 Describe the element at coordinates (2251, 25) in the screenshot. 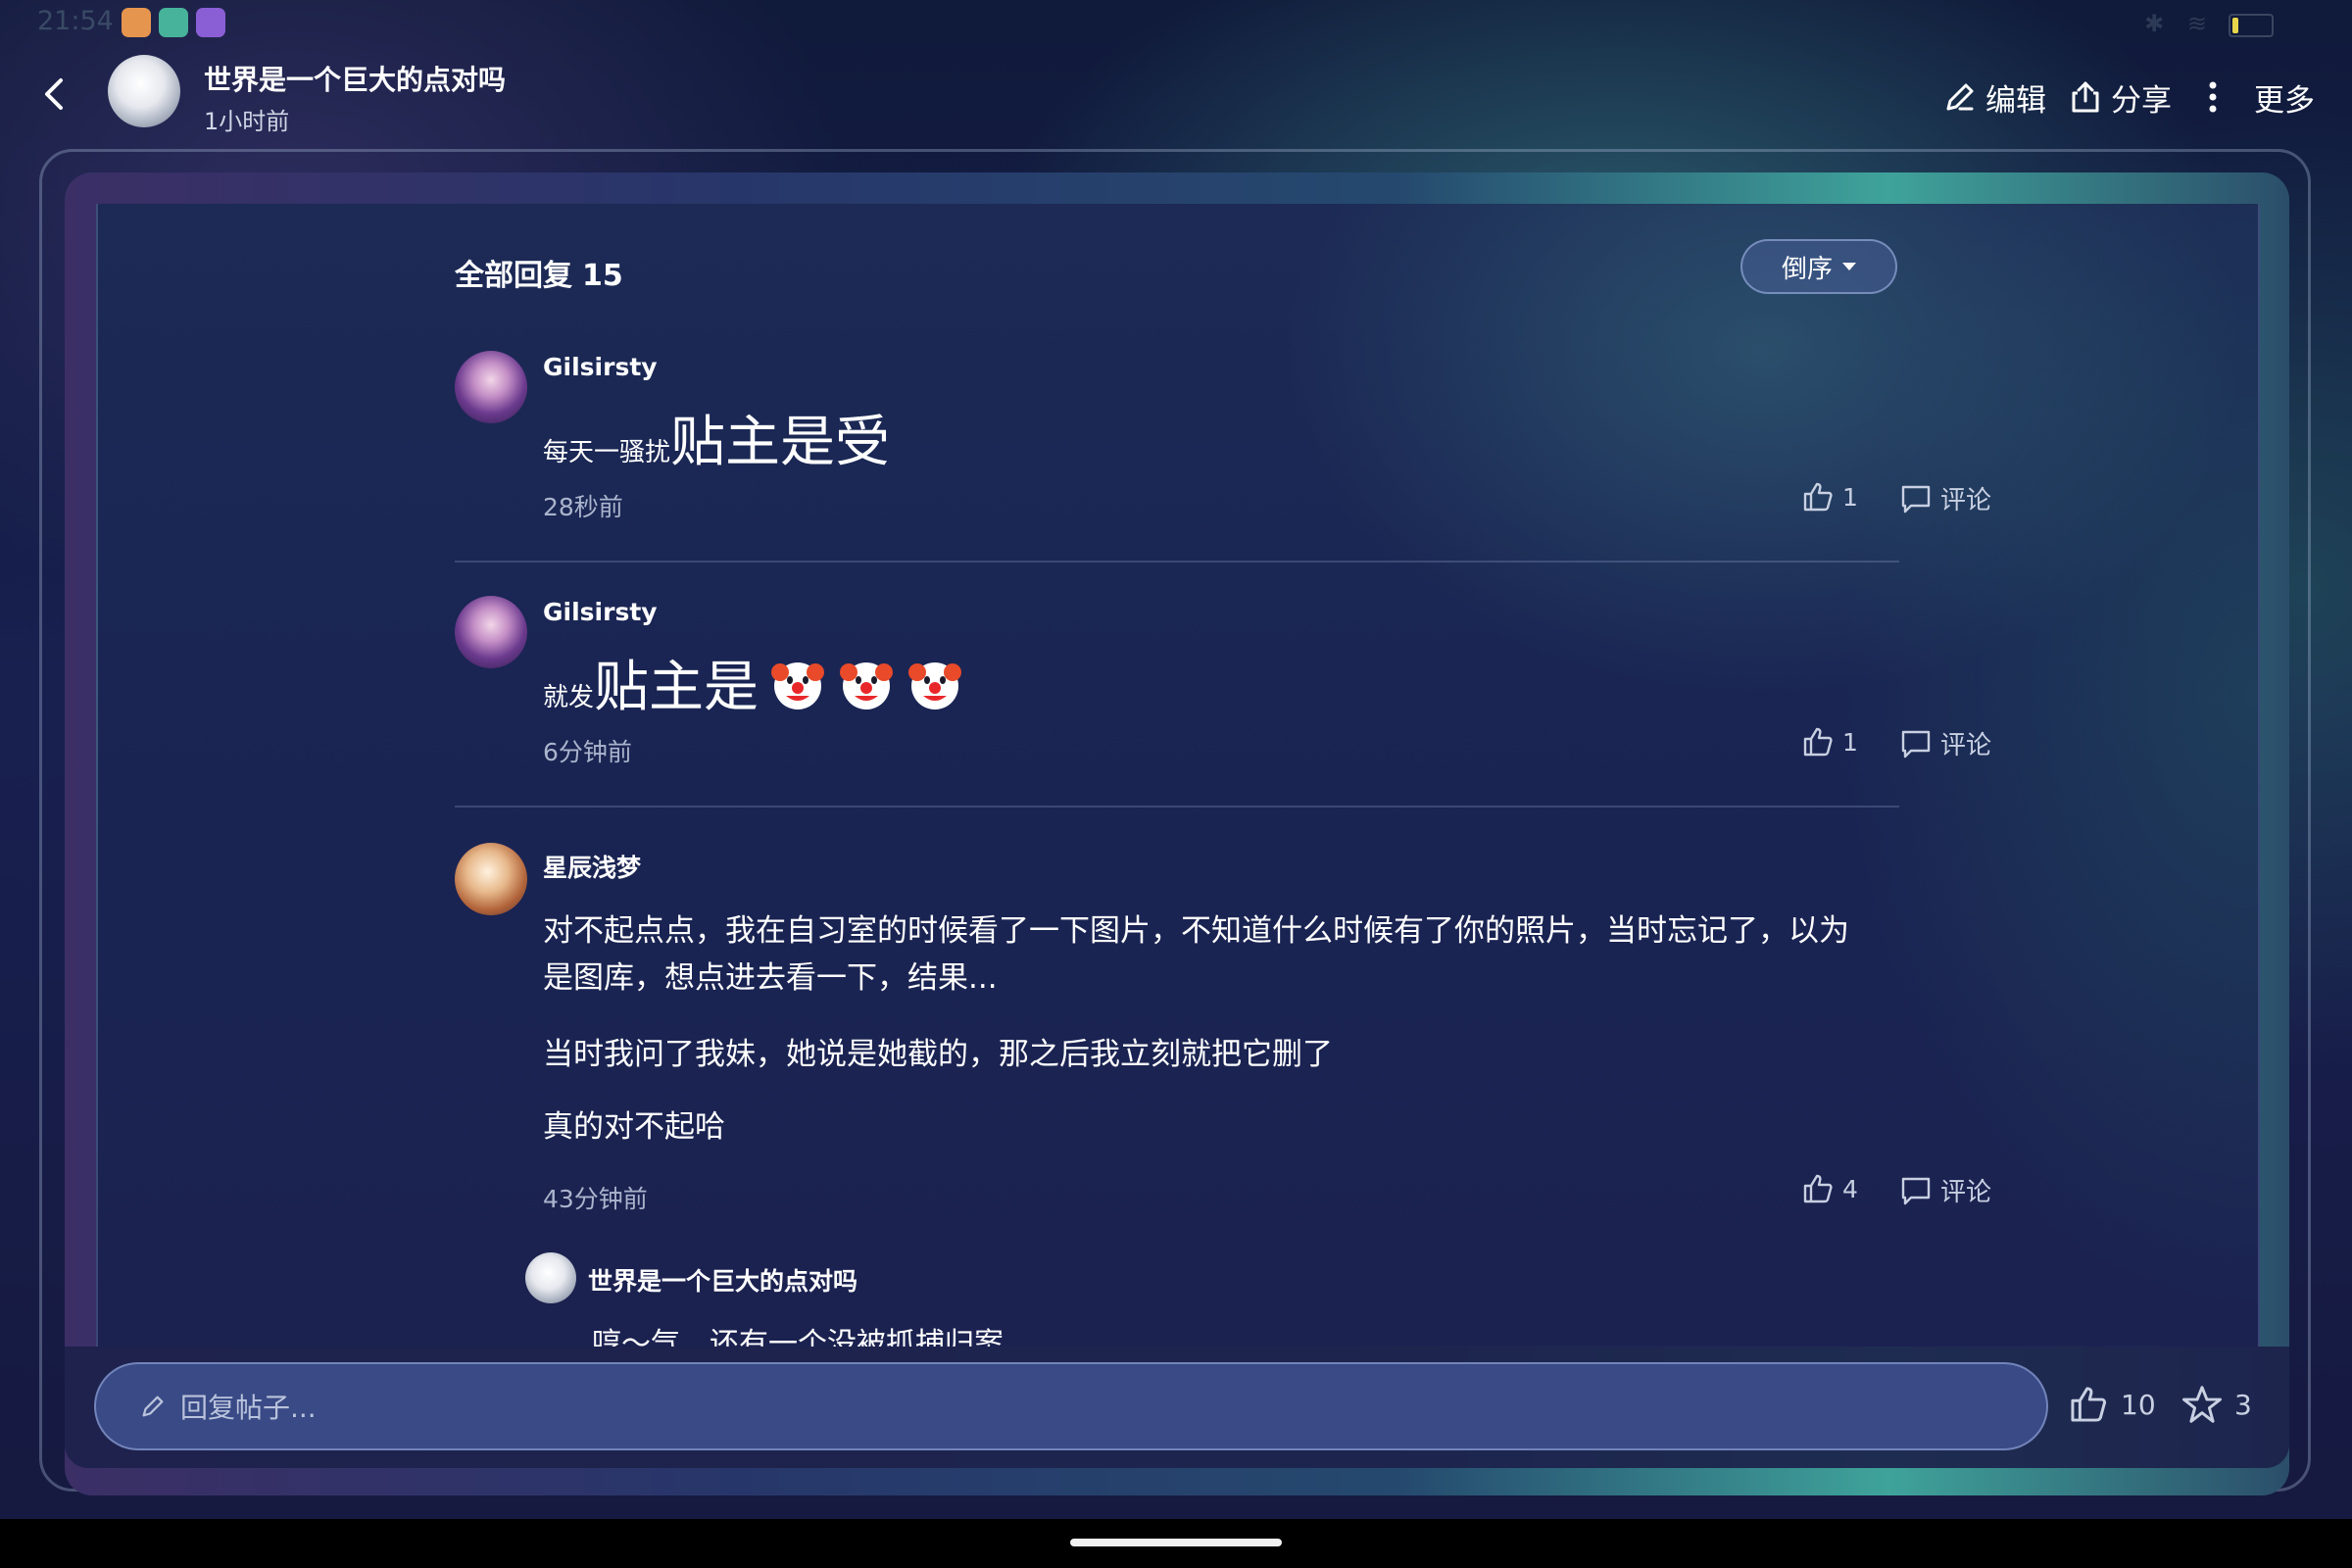

I see `battery-icon` at that location.